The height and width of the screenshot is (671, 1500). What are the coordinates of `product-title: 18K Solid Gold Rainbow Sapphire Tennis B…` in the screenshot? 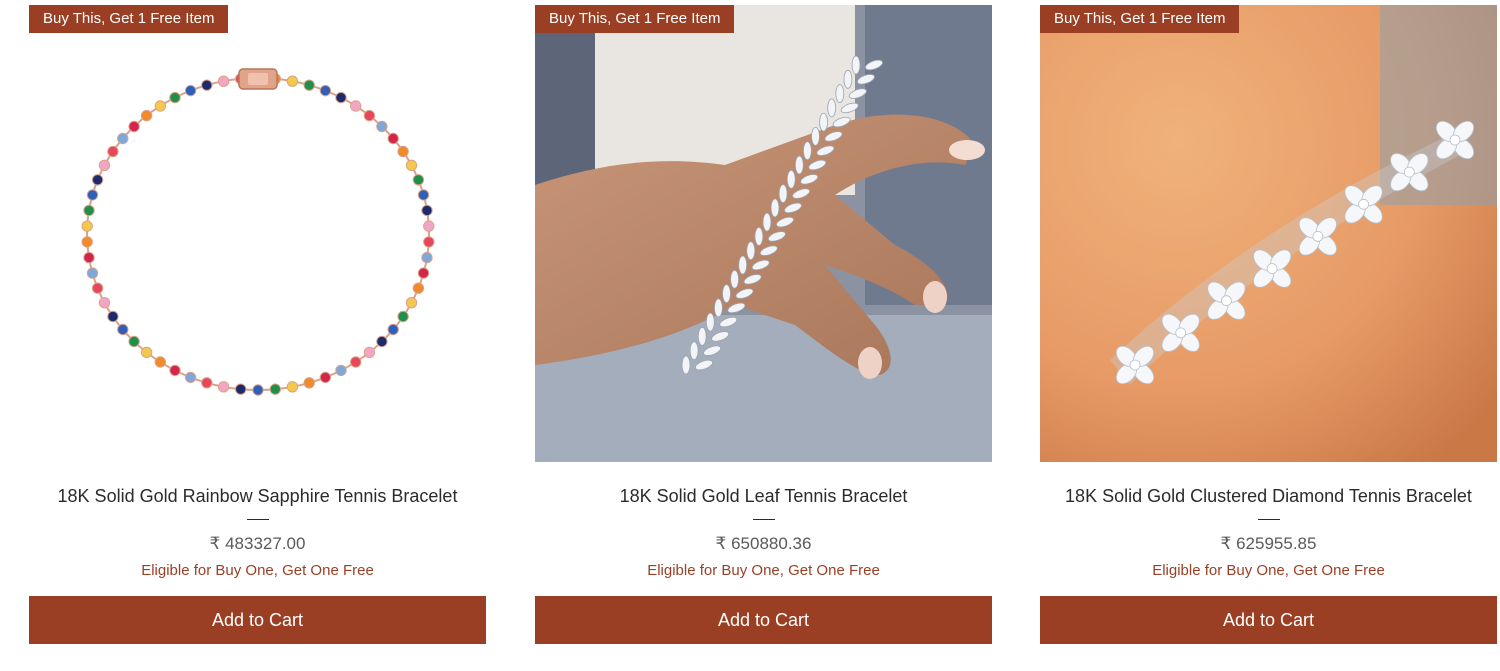 It's located at (257, 496).